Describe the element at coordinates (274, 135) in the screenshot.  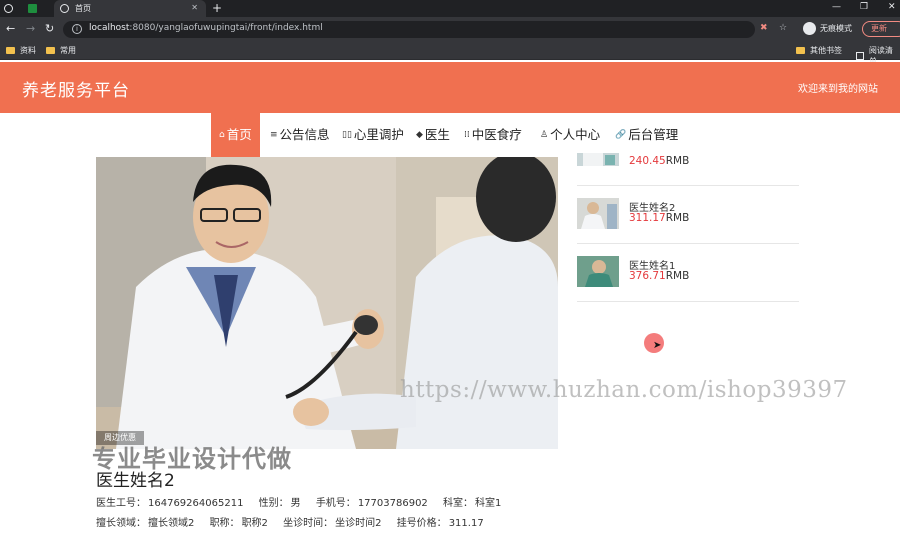
I see `list-icon: ≡` at that location.